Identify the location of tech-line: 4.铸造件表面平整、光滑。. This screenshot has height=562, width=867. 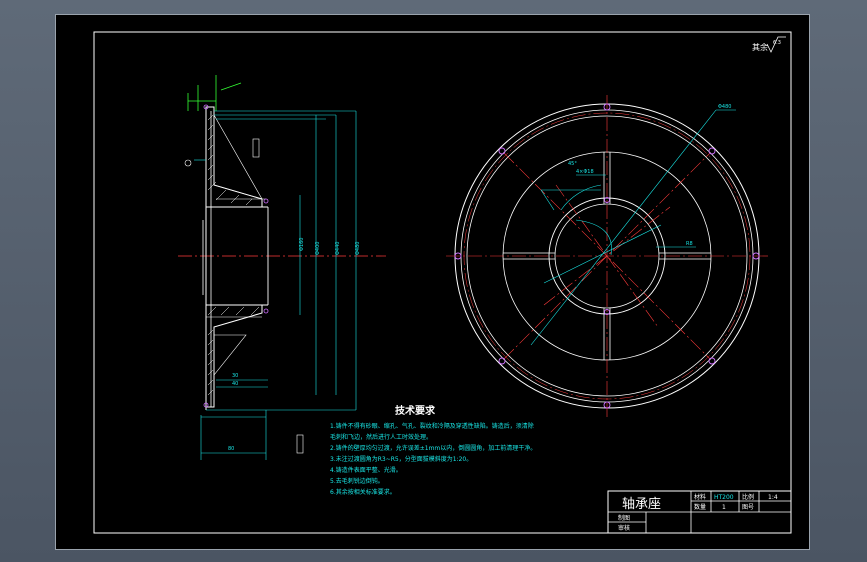
(366, 470).